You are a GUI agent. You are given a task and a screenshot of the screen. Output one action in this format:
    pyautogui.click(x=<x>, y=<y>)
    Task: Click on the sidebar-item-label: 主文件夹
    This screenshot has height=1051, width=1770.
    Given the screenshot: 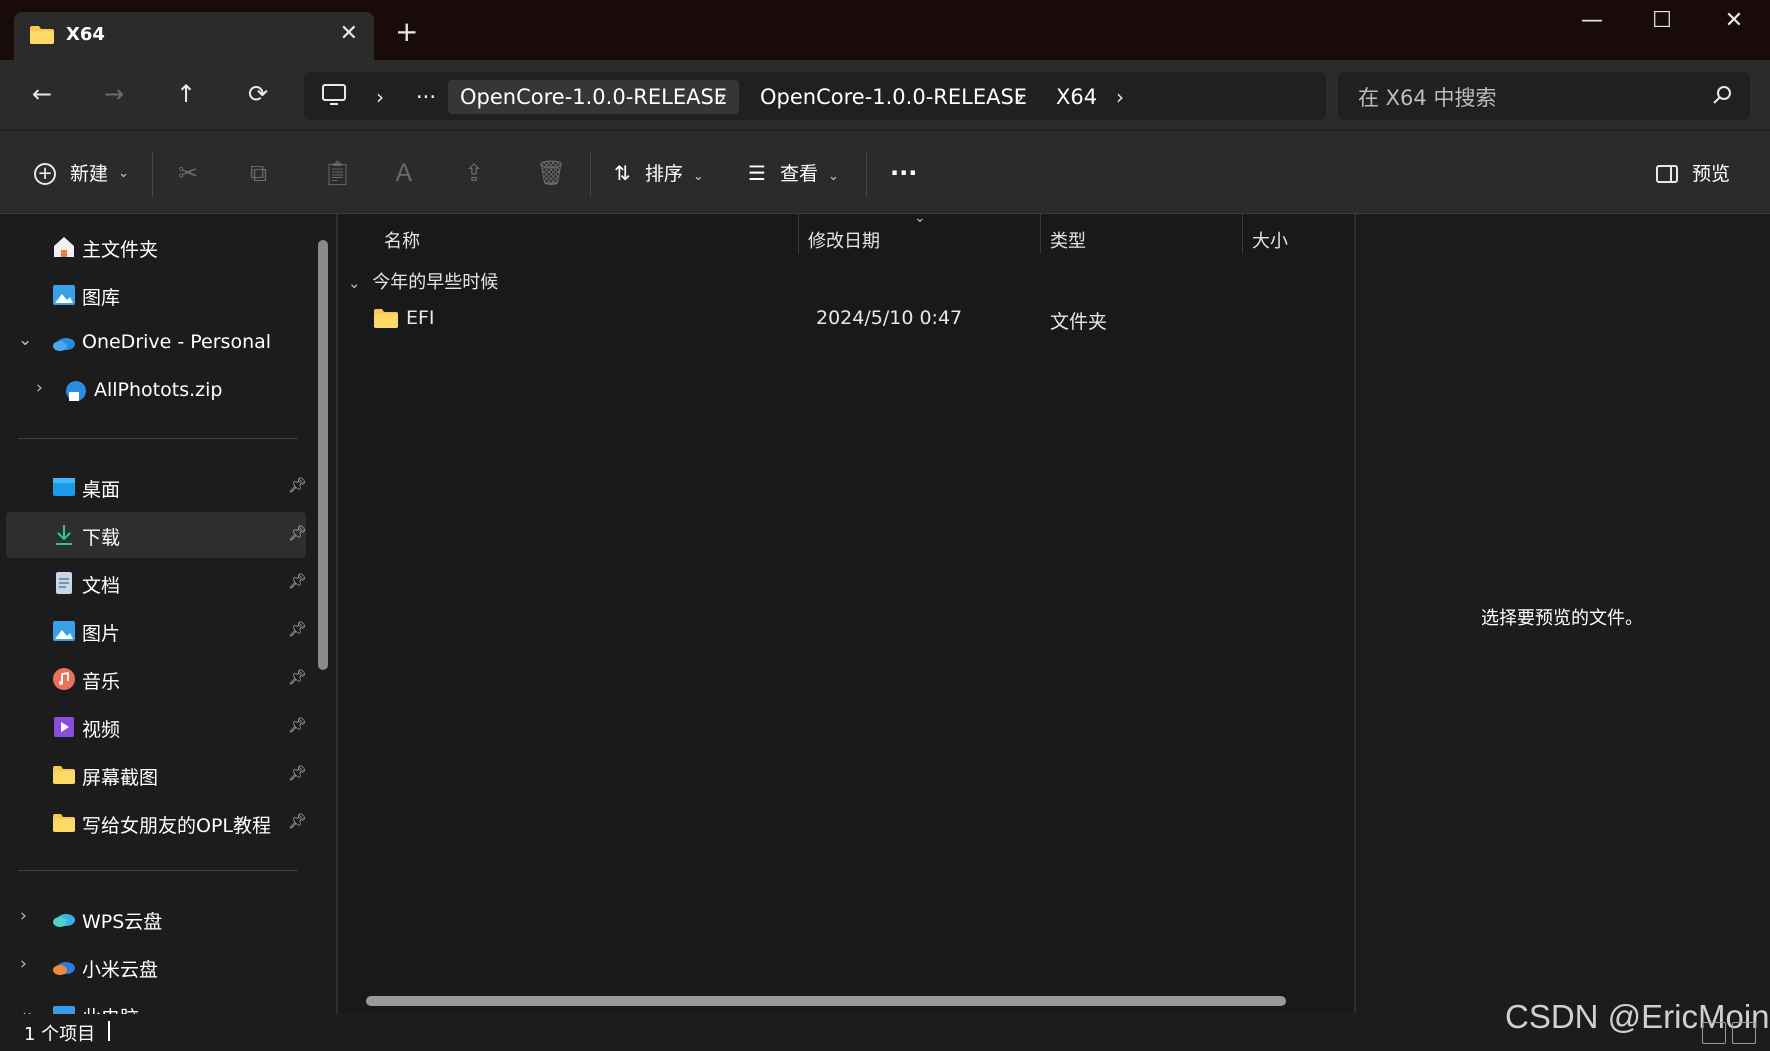 What is the action you would take?
    pyautogui.click(x=120, y=250)
    